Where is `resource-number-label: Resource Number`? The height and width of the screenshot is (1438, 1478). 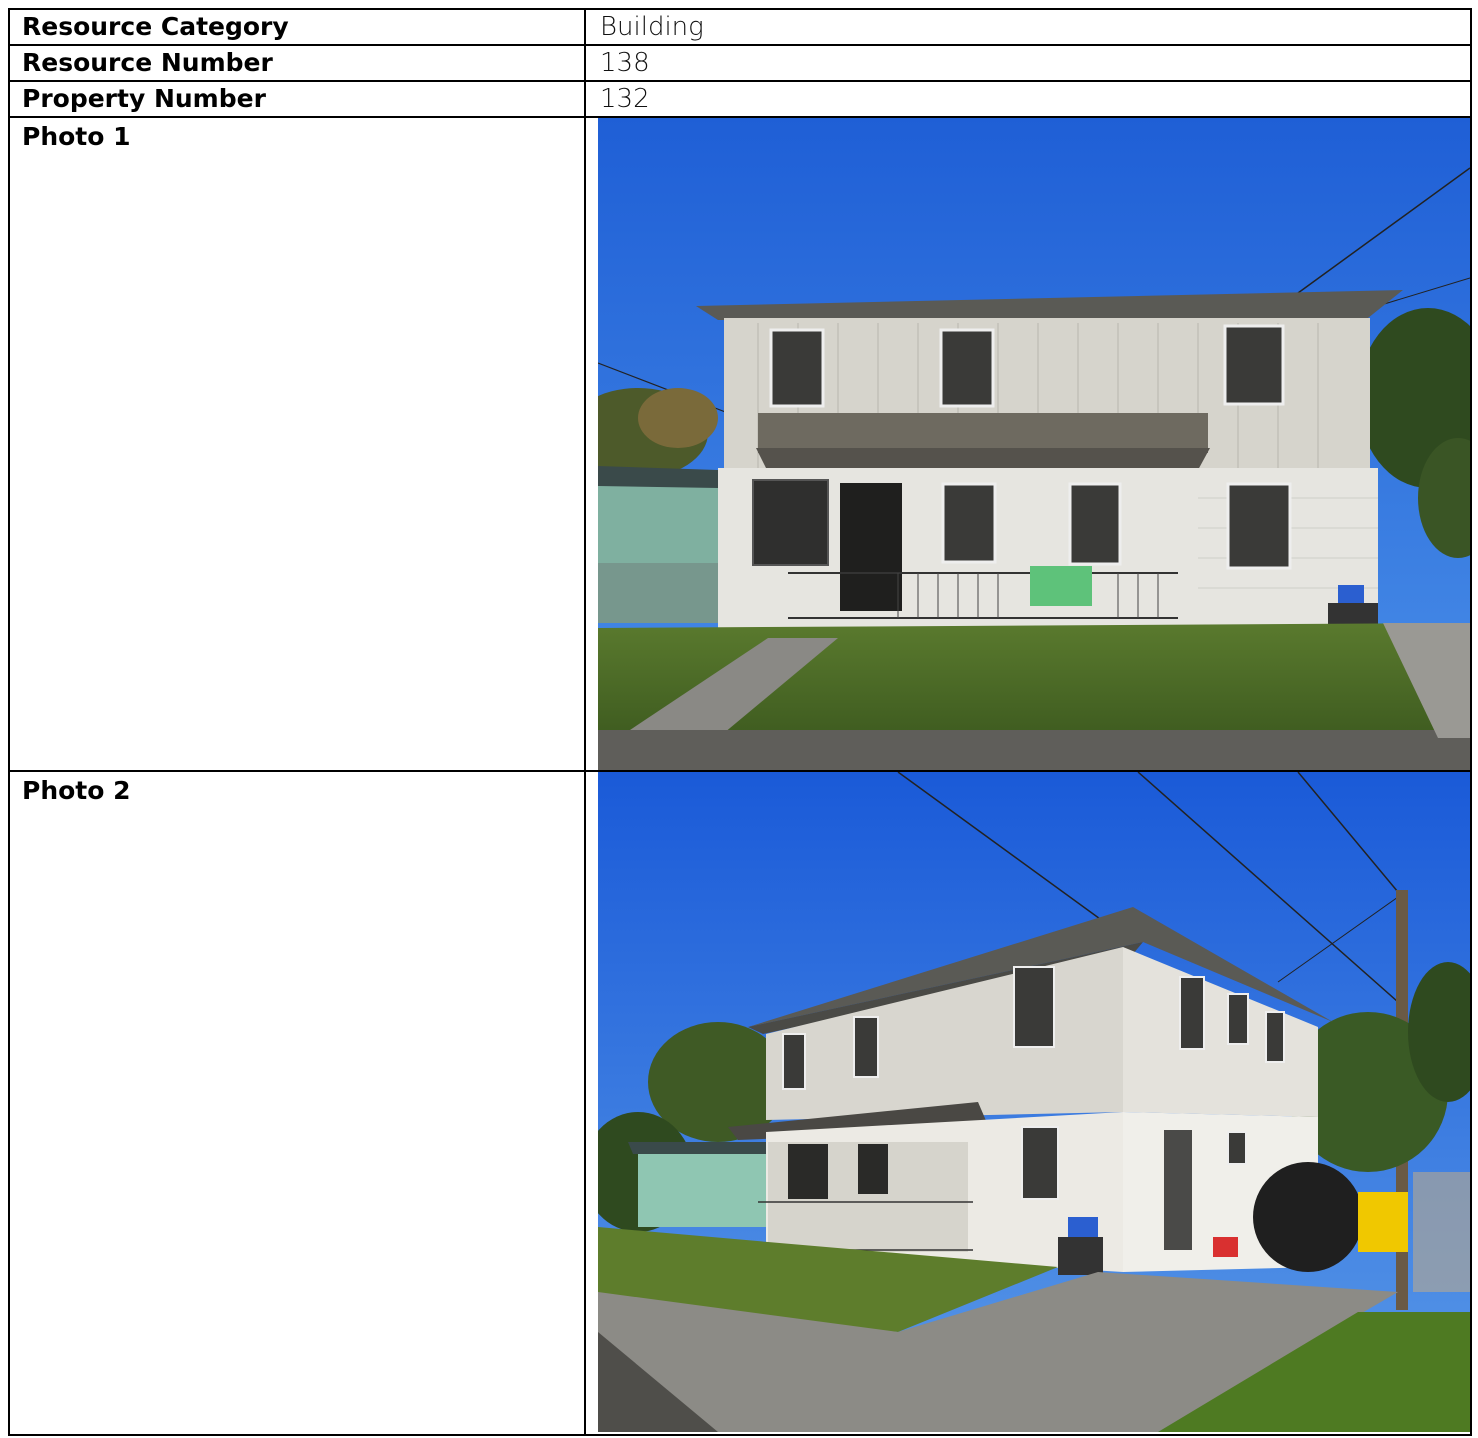 resource-number-label: Resource Number is located at coordinates (297, 63).